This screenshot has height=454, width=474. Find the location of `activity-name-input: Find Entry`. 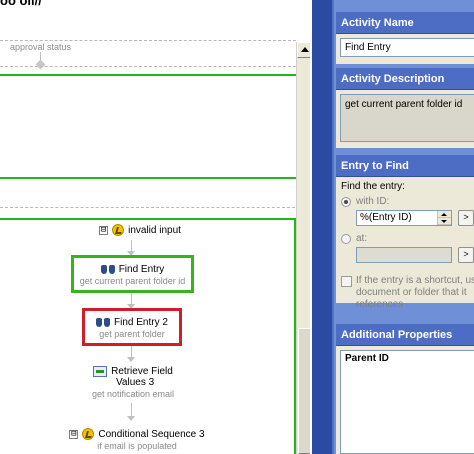

activity-name-input: Find Entry is located at coordinates (407, 47).